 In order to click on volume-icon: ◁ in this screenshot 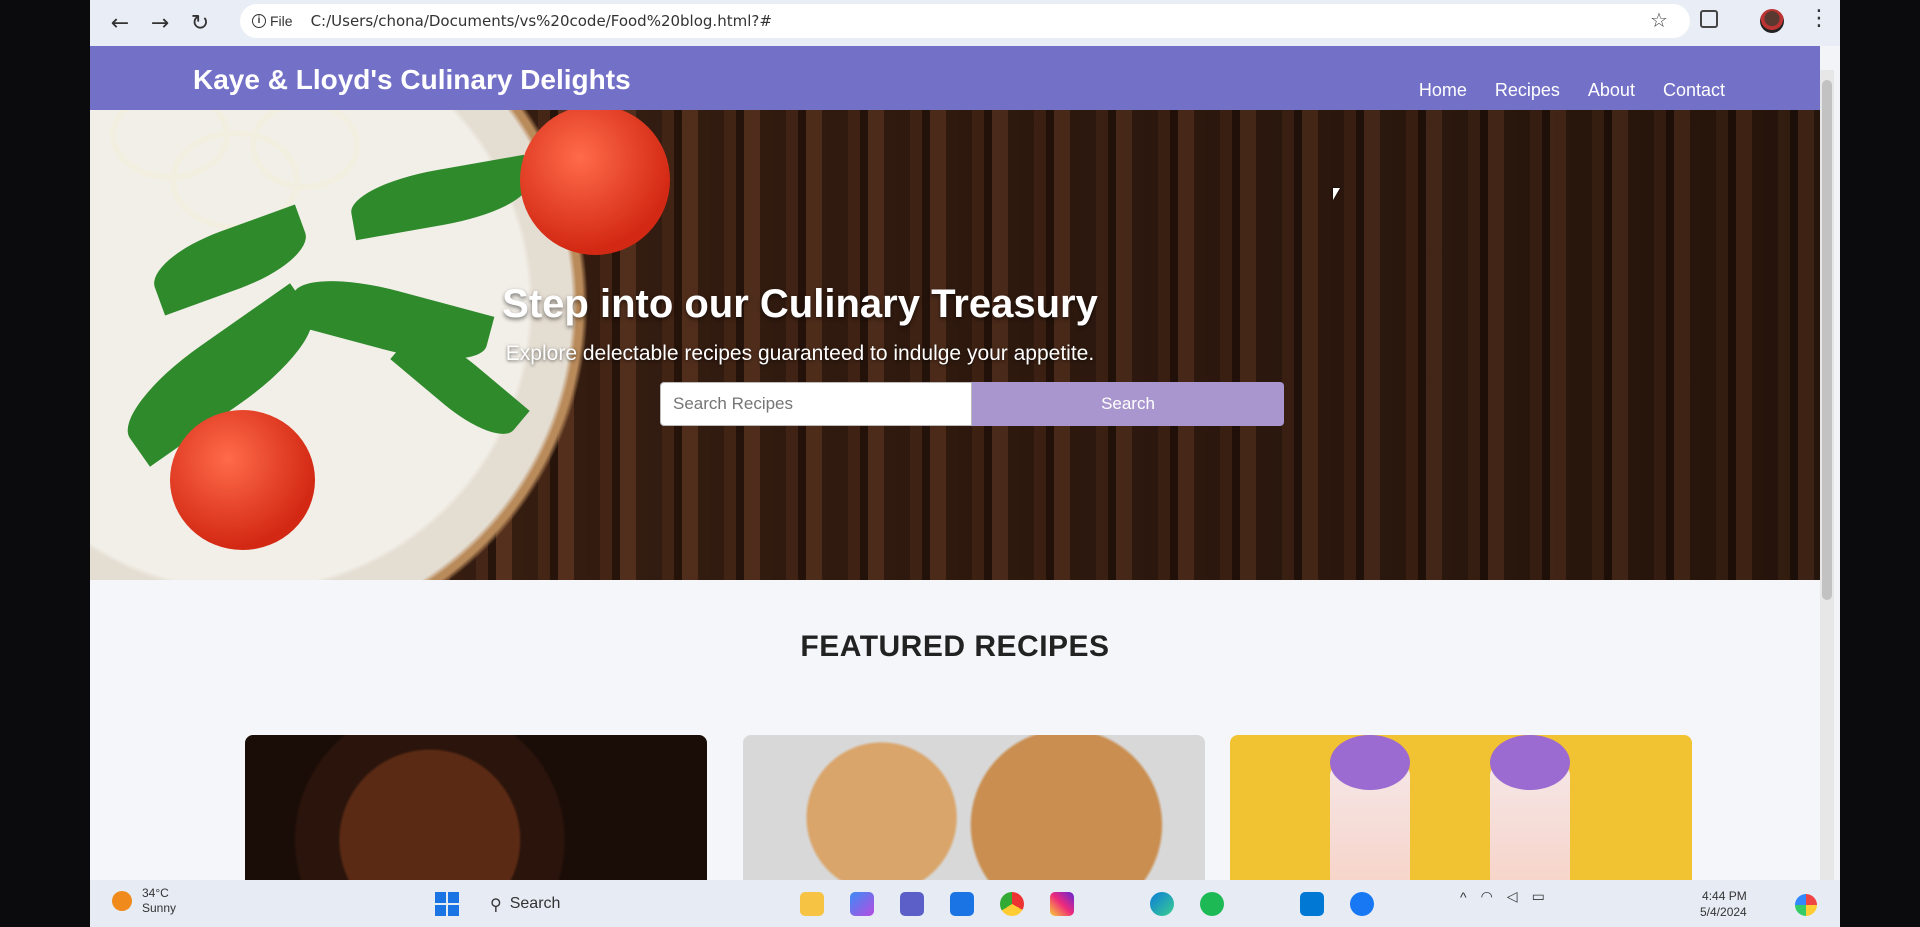, I will do `click(1512, 896)`.